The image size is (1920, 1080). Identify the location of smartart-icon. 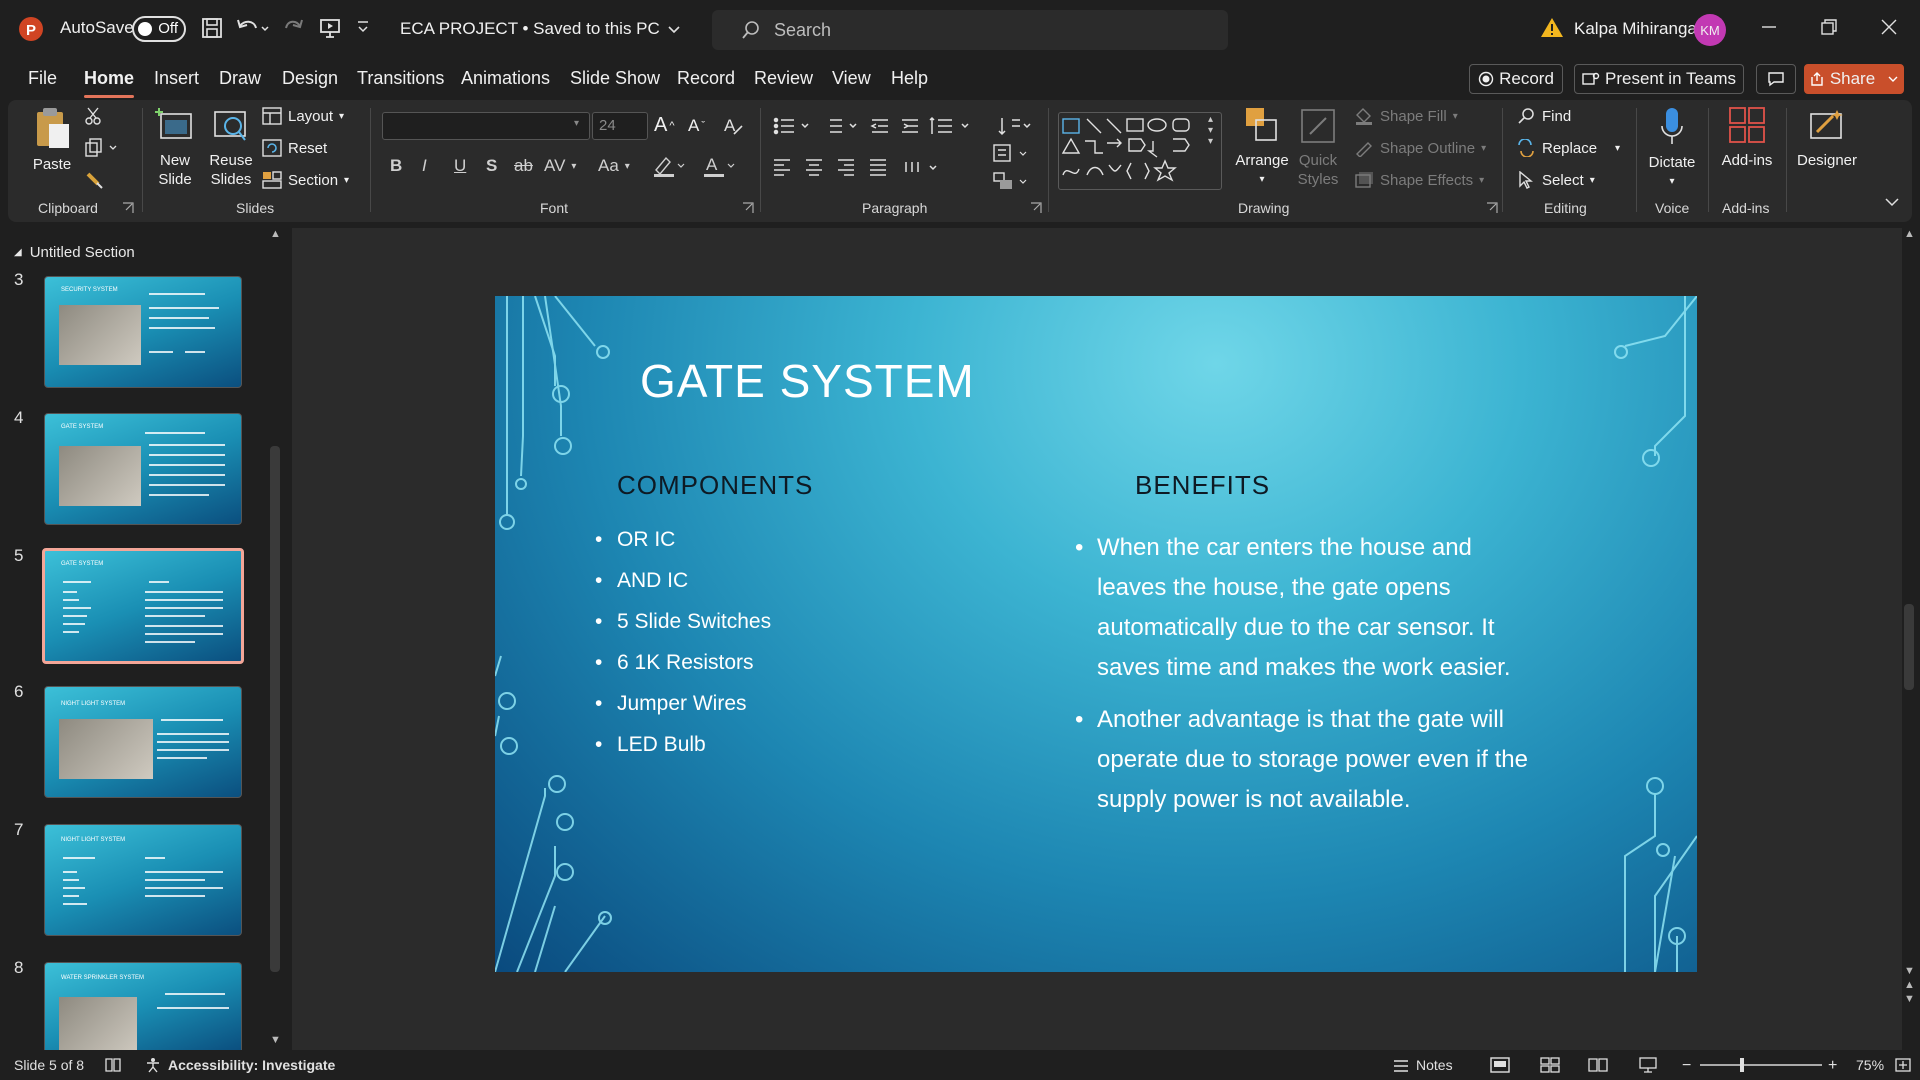
(1012, 181).